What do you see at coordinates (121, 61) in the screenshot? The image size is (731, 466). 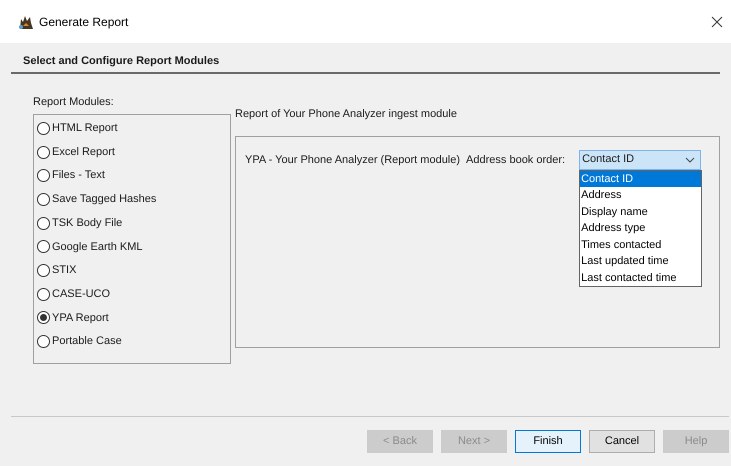 I see `section-header: Select and Configure Report Modules` at bounding box center [121, 61].